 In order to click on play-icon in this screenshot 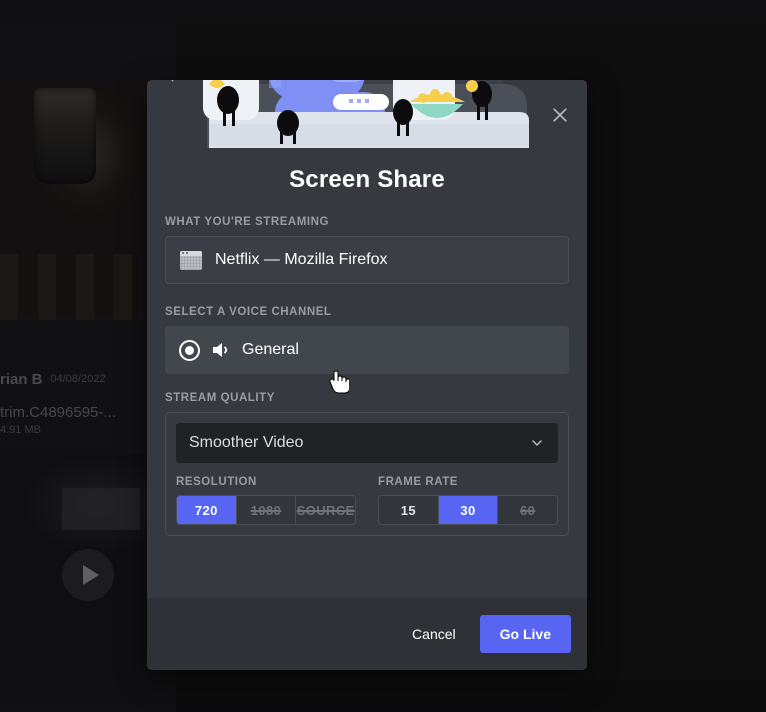, I will do `click(88, 575)`.